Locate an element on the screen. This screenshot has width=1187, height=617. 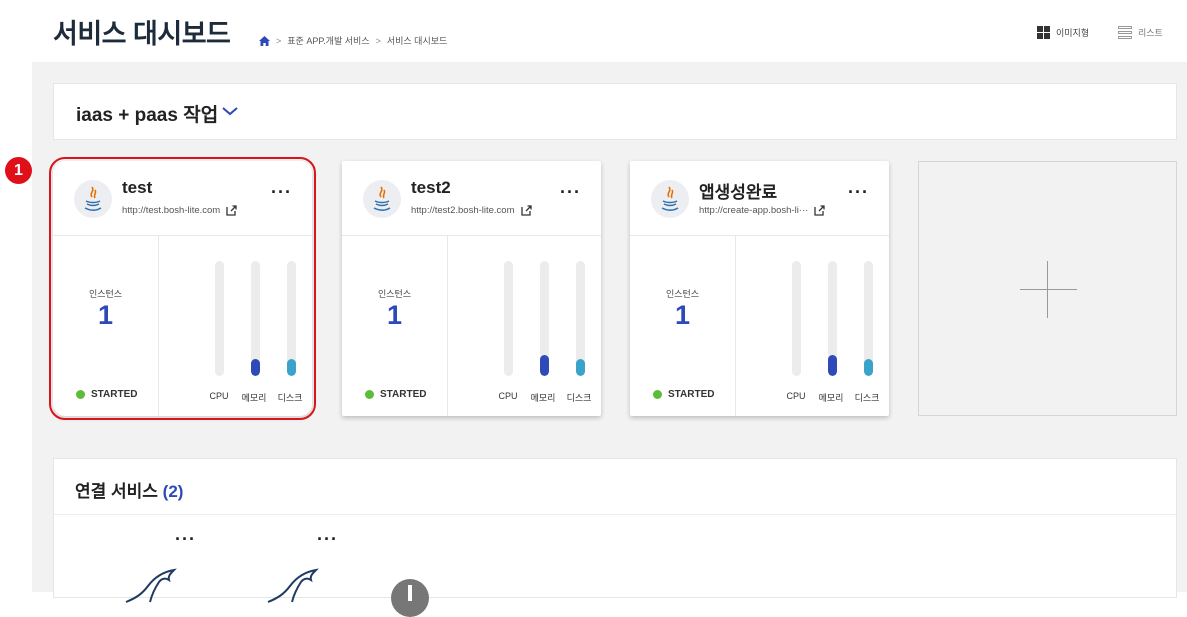
group-title: iaas + paas 작업 is located at coordinates (147, 115).